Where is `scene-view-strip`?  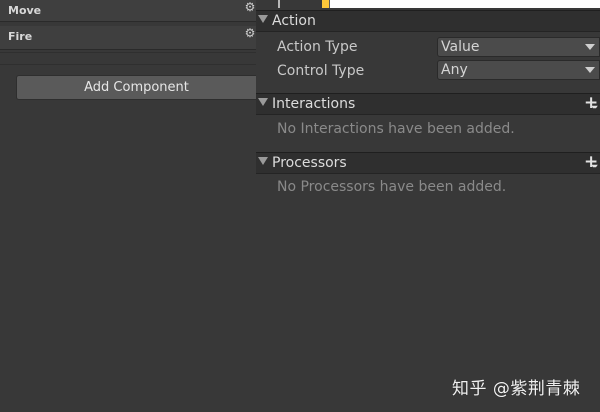
scene-view-strip is located at coordinates (461, 4).